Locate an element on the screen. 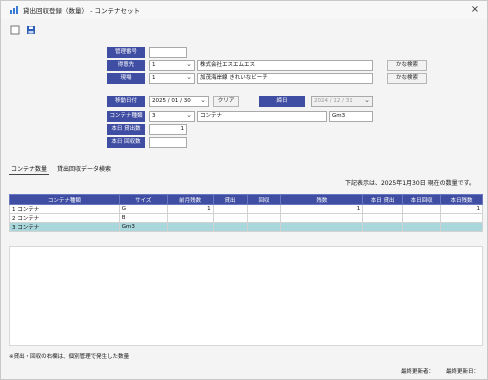 The width and height of the screenshot is (488, 380). cell-type: 2 コンテナ is located at coordinates (64, 218).